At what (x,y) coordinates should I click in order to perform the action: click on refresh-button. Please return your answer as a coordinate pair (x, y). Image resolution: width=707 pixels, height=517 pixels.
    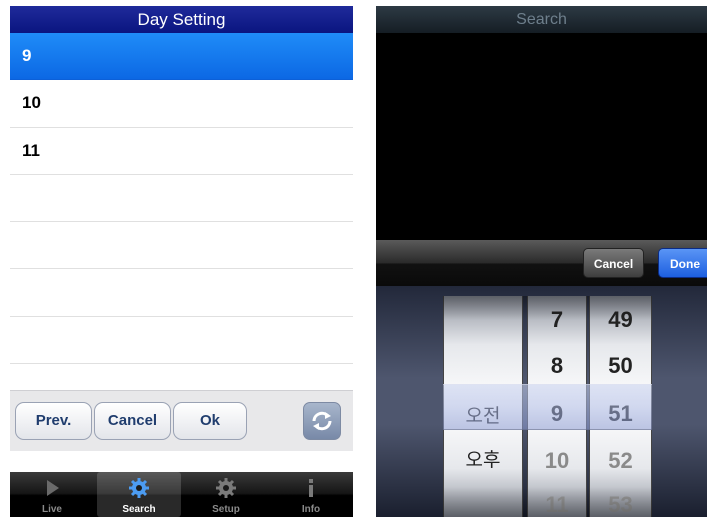
    Looking at the image, I should click on (322, 421).